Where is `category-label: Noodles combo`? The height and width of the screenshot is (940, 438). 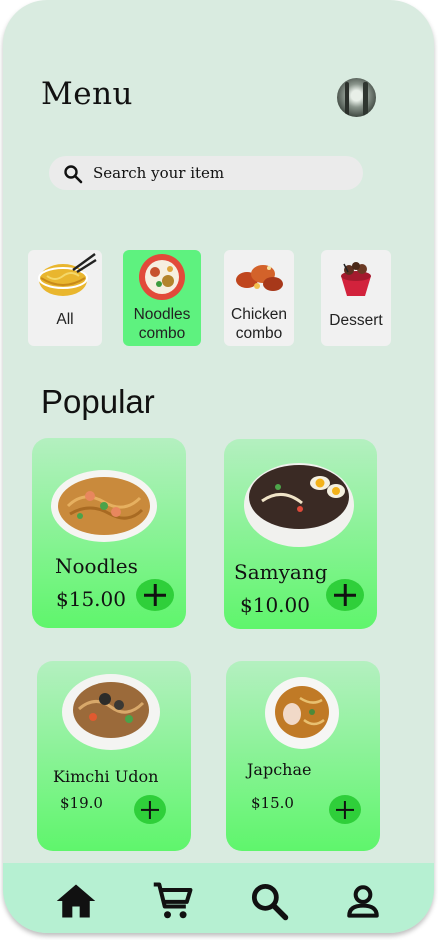
category-label: Noodles combo is located at coordinates (162, 324).